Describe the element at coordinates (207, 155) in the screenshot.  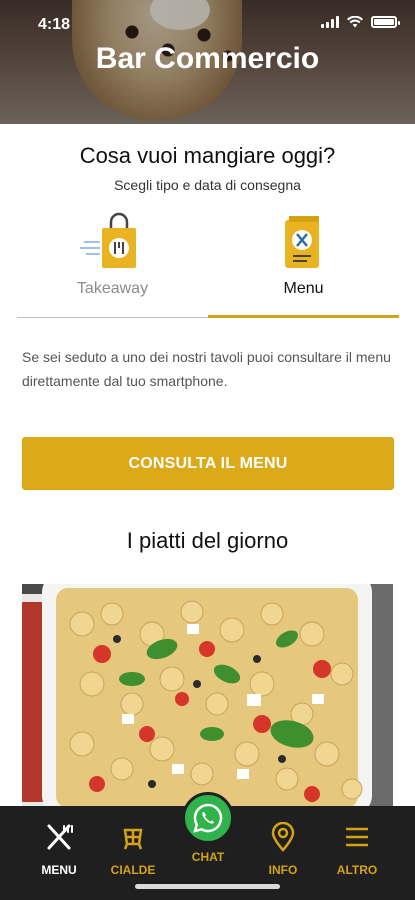
I see `page-question: Cosa vuoi mangiare oggi?` at that location.